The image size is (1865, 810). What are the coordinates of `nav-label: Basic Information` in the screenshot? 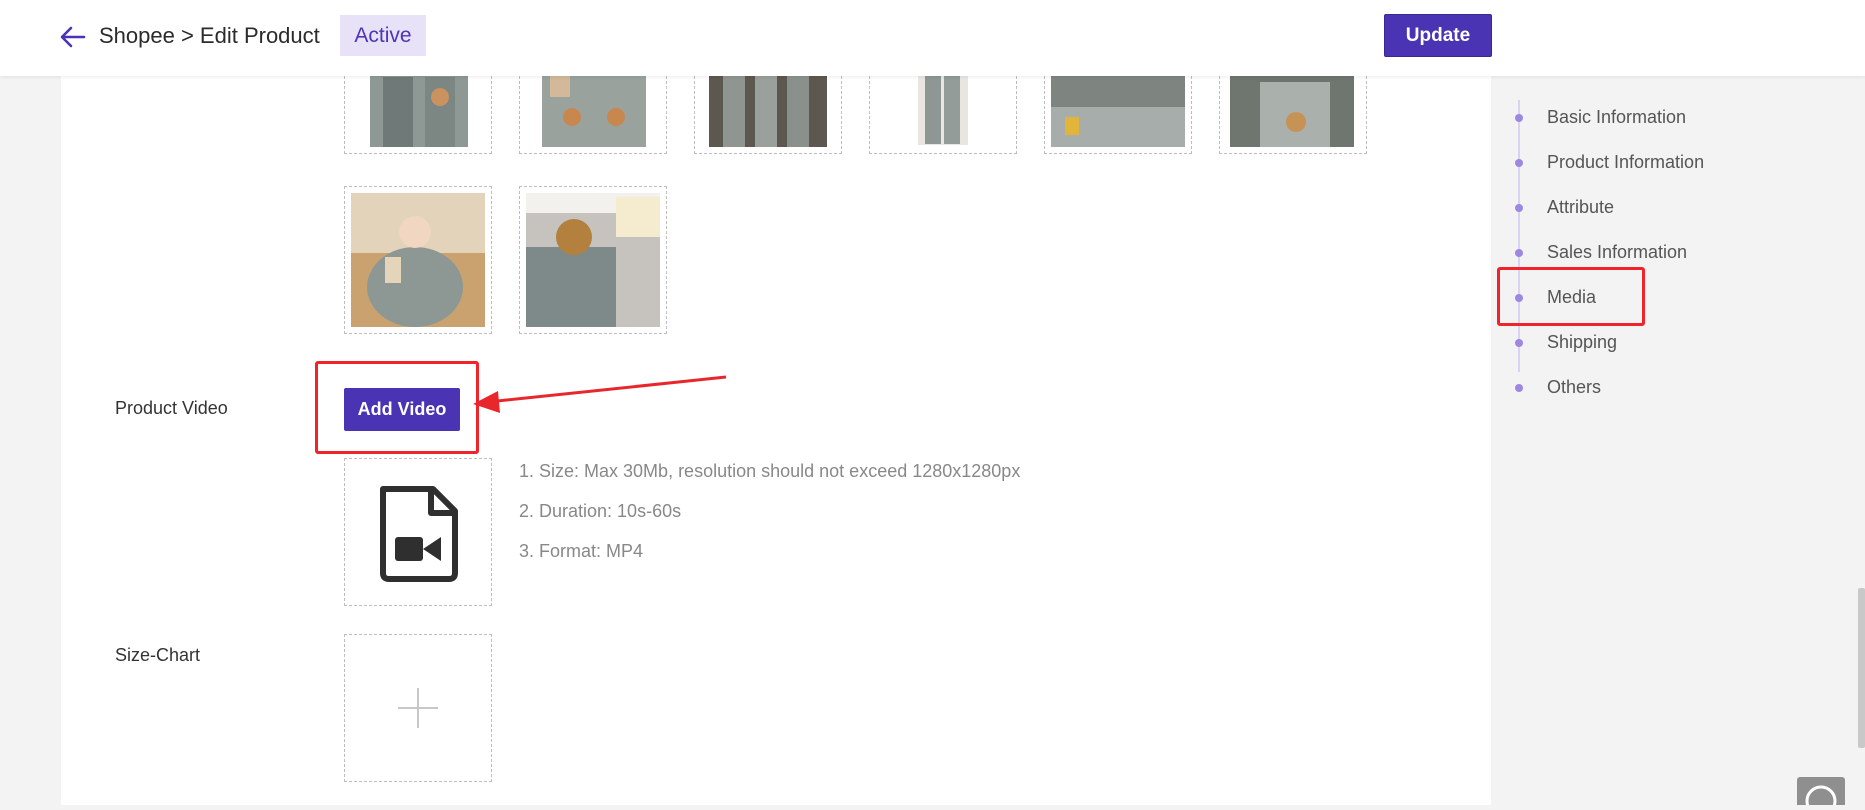 It's located at (1617, 117).